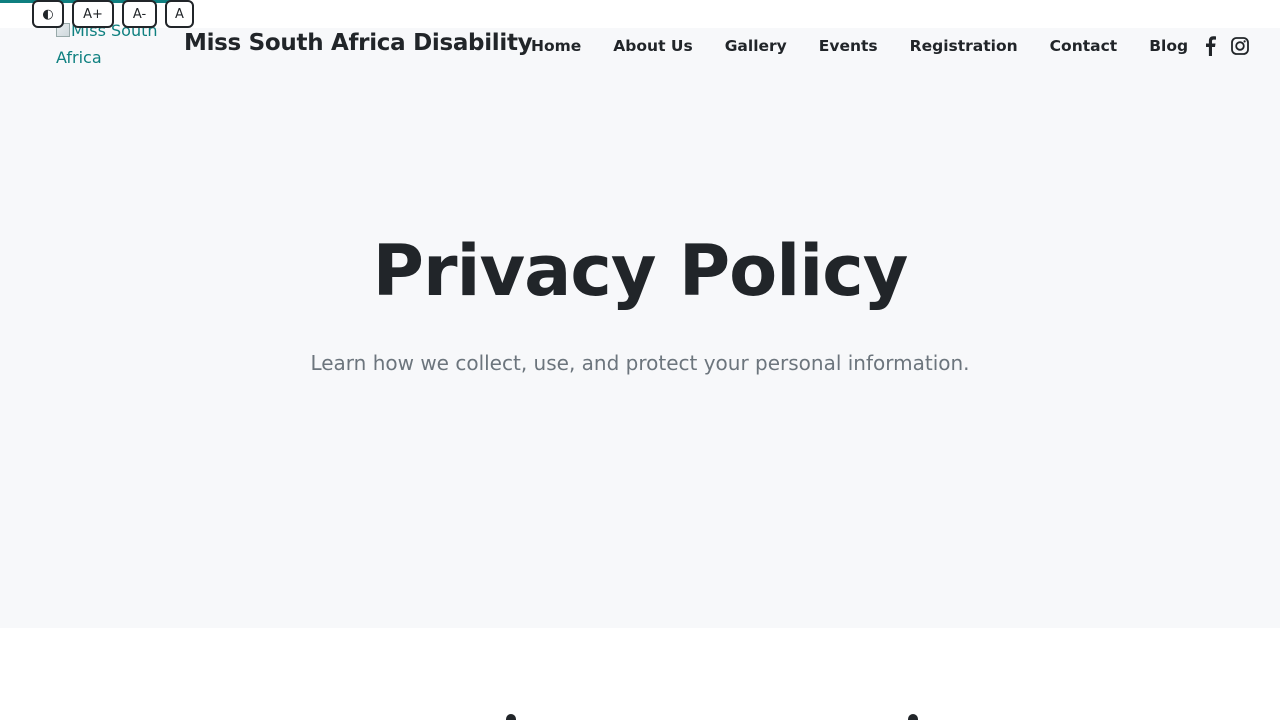 The width and height of the screenshot is (1280, 720). I want to click on nav-blog: Blog, so click(1168, 46).